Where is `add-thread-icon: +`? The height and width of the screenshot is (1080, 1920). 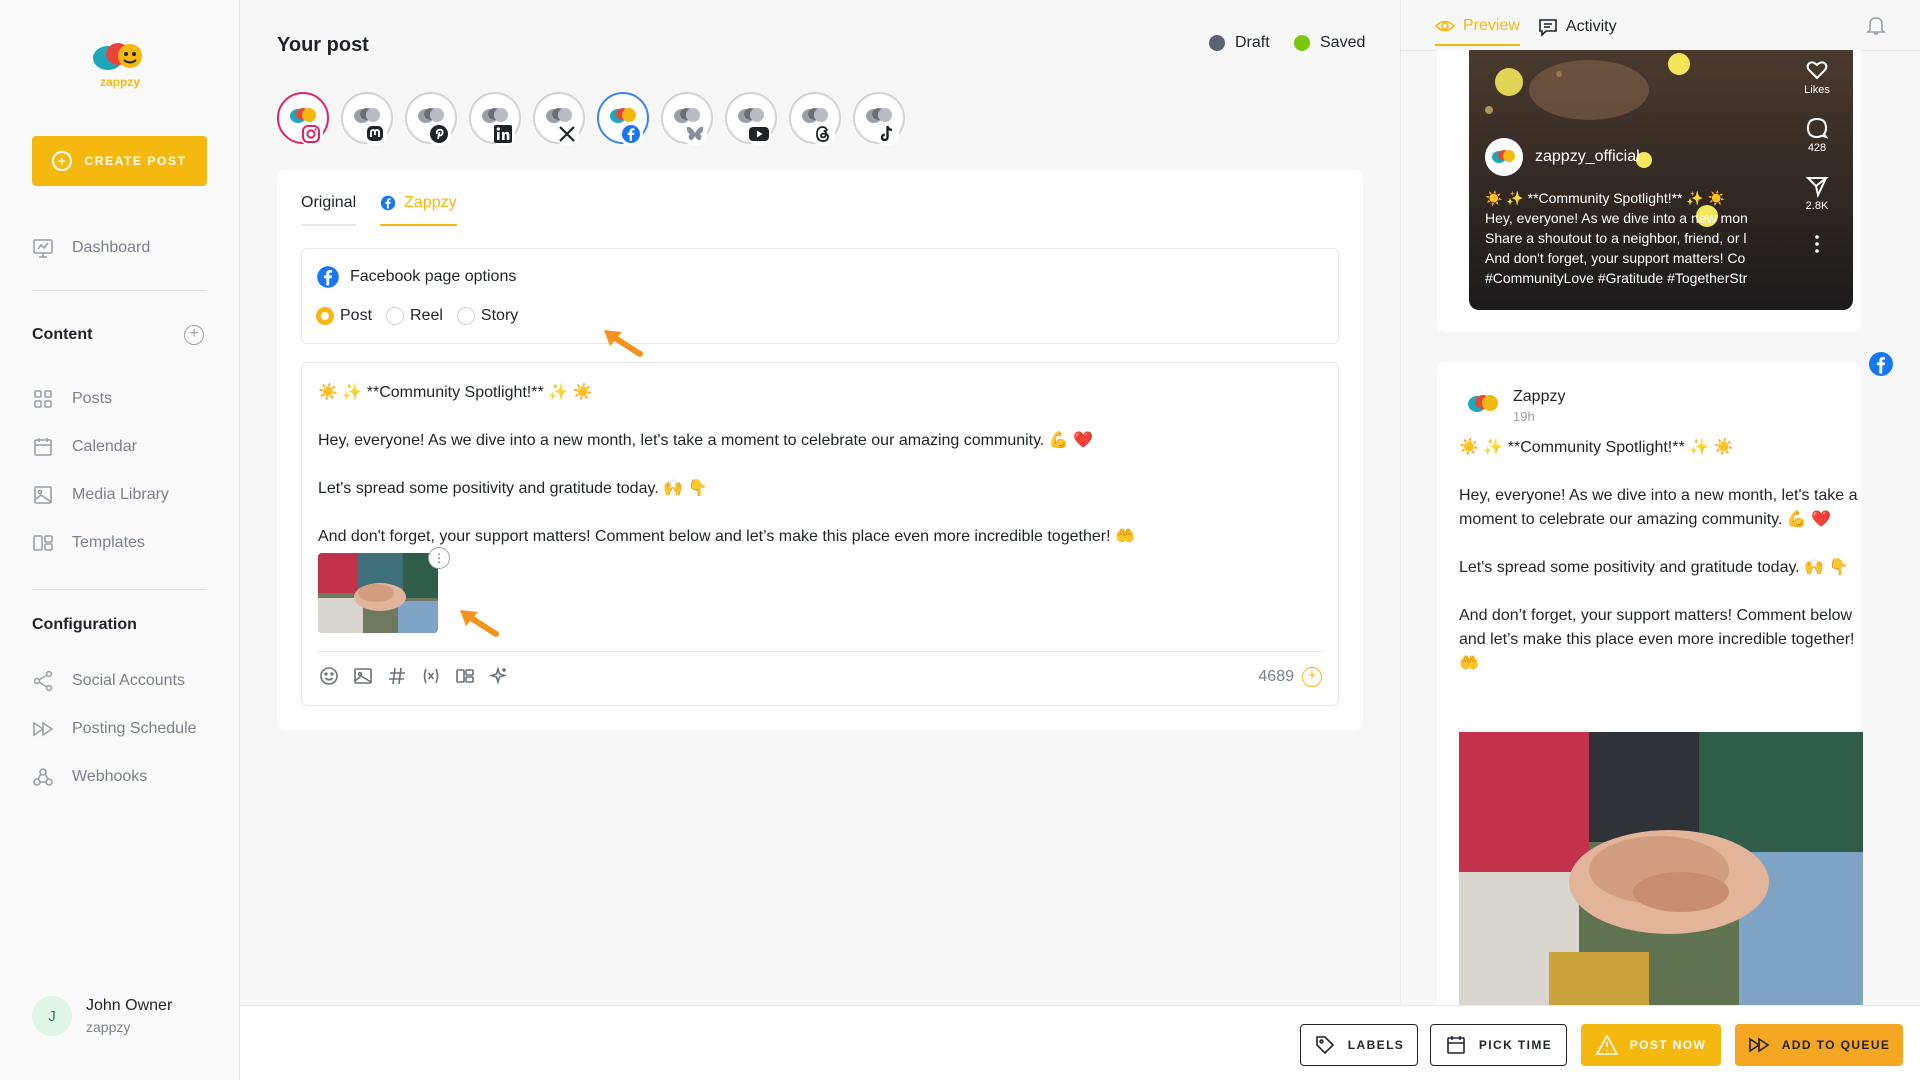 add-thread-icon: + is located at coordinates (1312, 677).